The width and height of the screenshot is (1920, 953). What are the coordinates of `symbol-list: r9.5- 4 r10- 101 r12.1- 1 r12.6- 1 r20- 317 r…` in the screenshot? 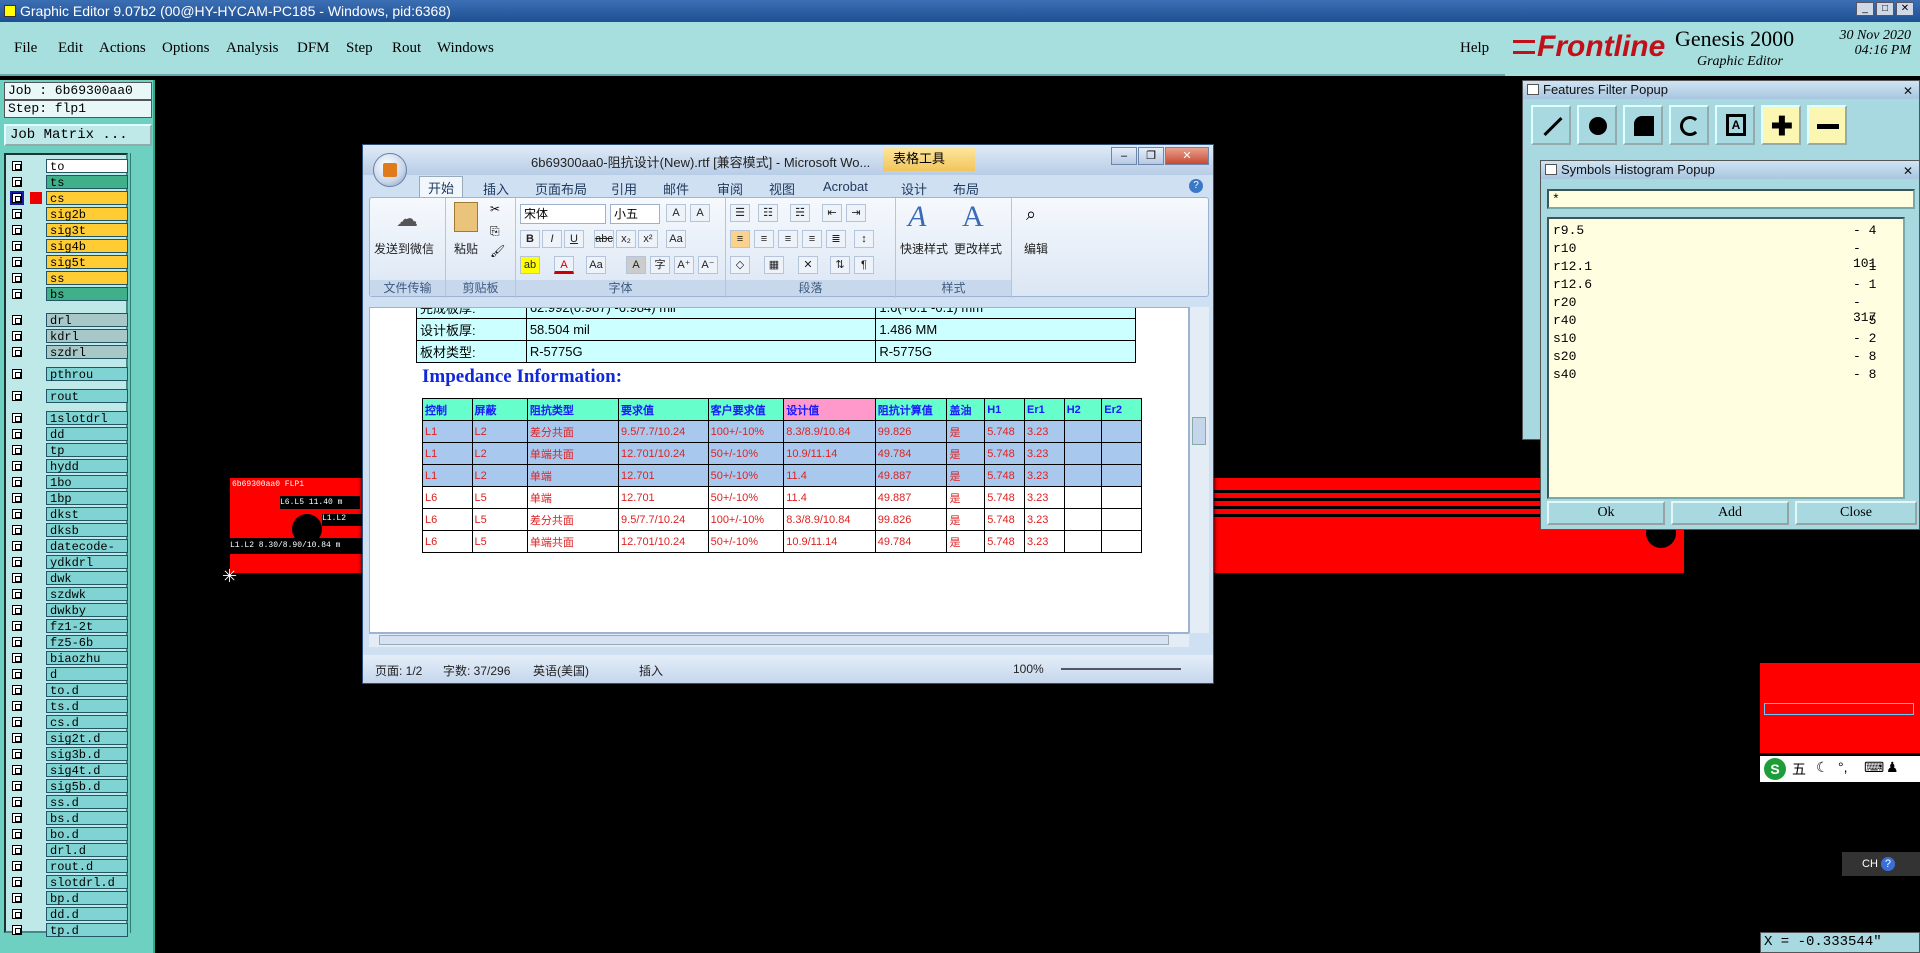 It's located at (1726, 358).